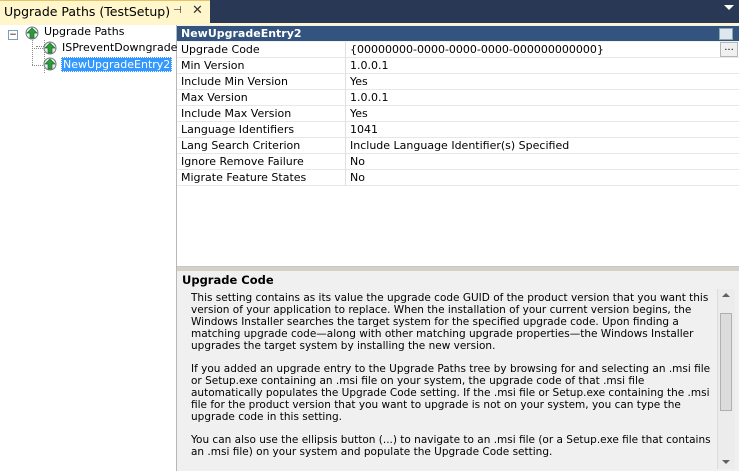 This screenshot has height=471, width=739. I want to click on property-name: Min Version, so click(213, 65).